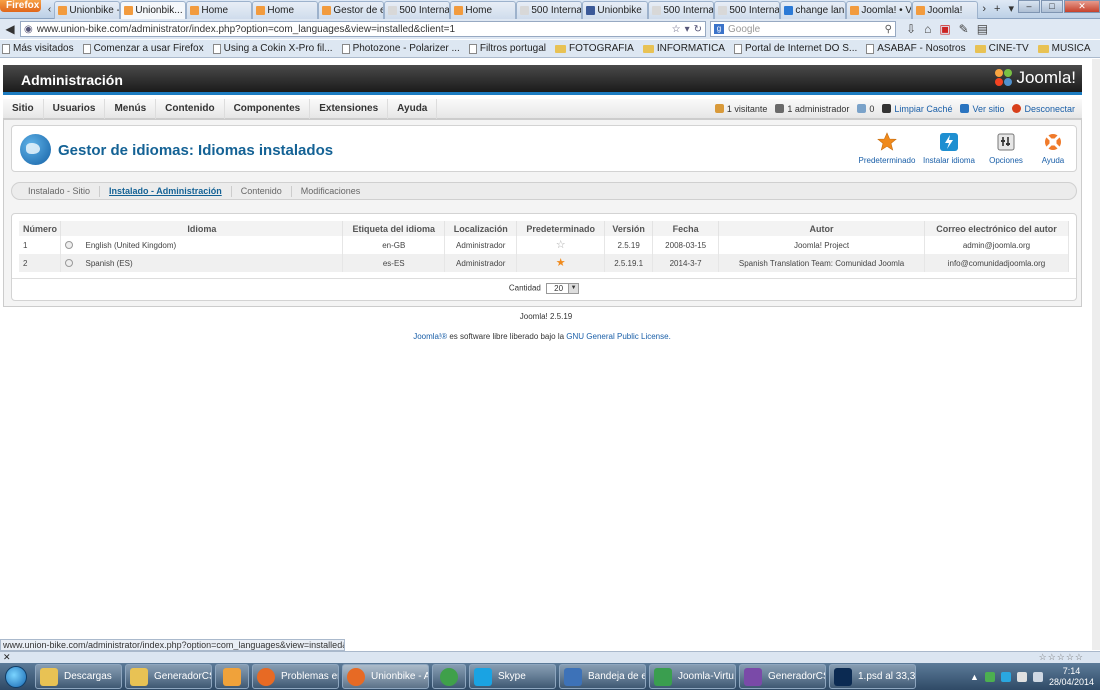  Describe the element at coordinates (803, 29) in the screenshot. I see `search-bar: g Google ⚲` at that location.